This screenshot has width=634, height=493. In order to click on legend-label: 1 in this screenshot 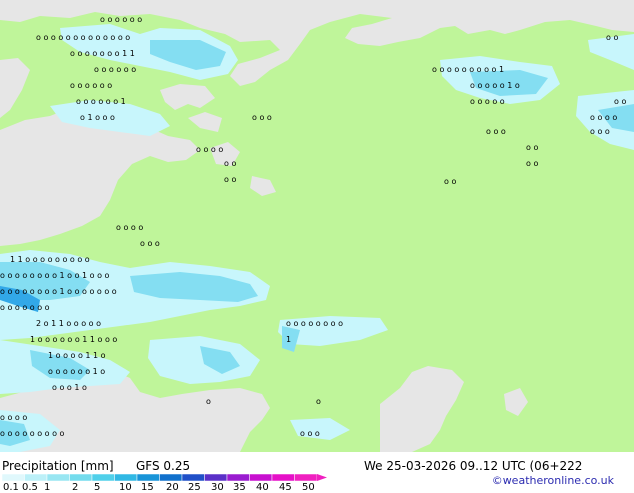, I will do `click(47, 487)`.